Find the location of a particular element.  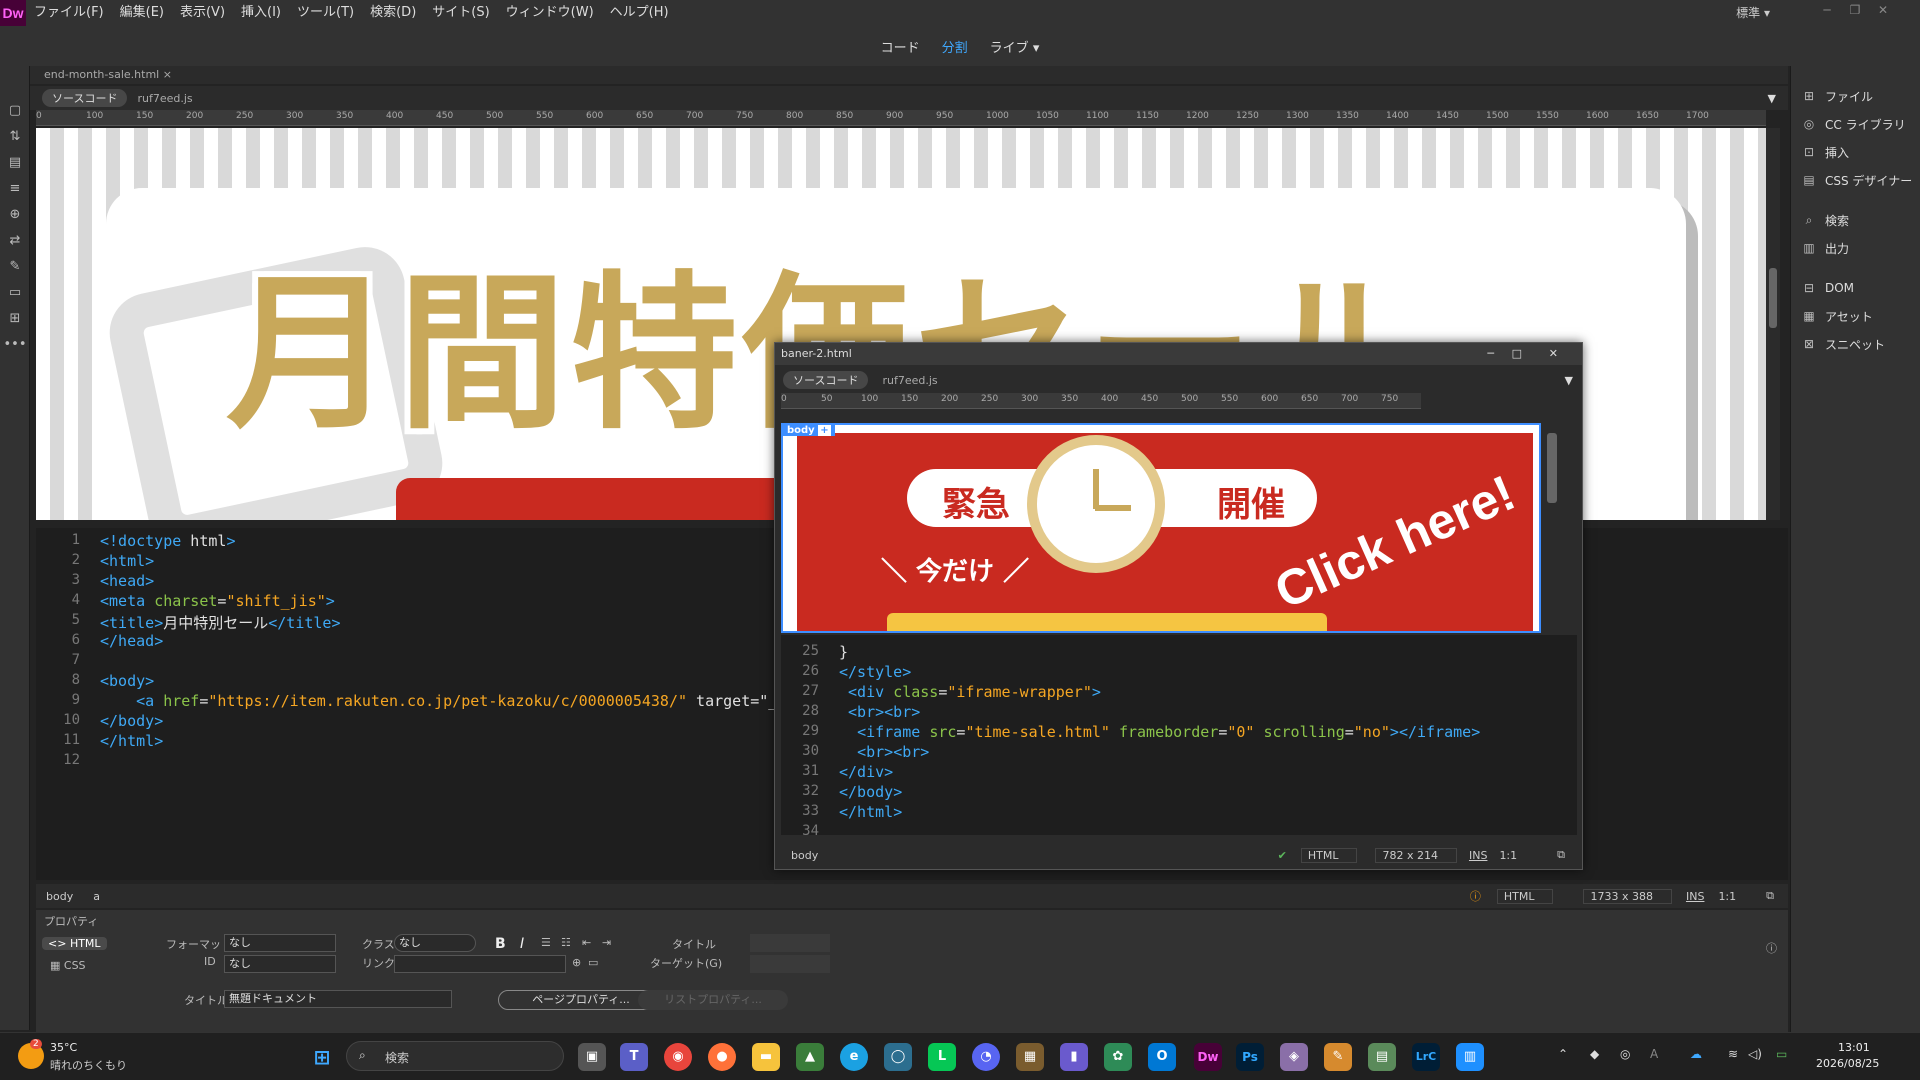

float-preview-icon: ⧉ is located at coordinates (1561, 855).